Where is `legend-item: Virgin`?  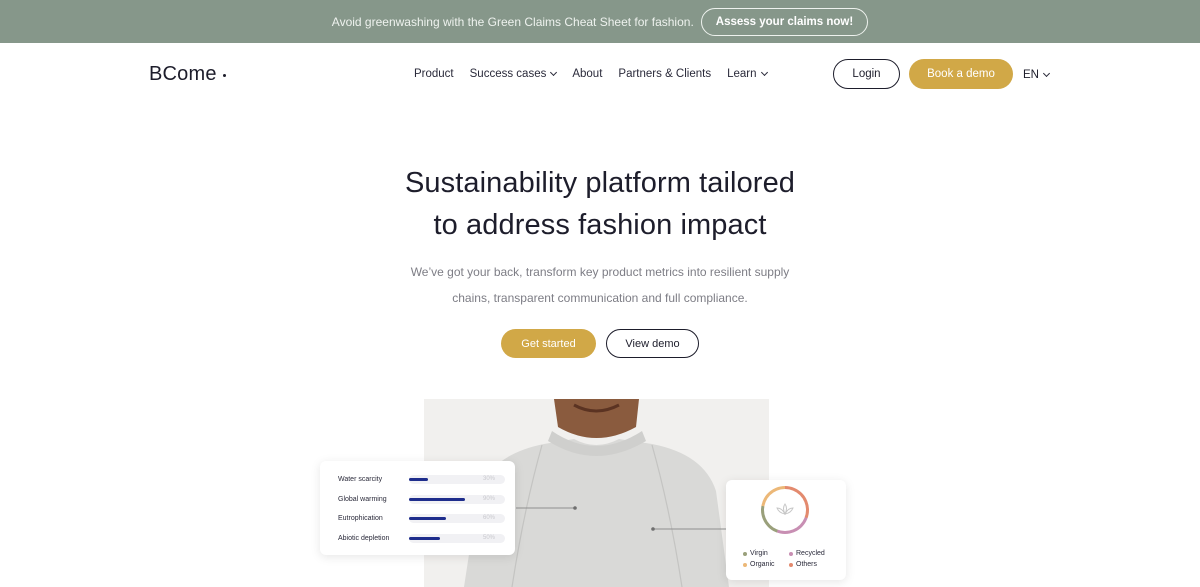 legend-item: Virgin is located at coordinates (766, 553).